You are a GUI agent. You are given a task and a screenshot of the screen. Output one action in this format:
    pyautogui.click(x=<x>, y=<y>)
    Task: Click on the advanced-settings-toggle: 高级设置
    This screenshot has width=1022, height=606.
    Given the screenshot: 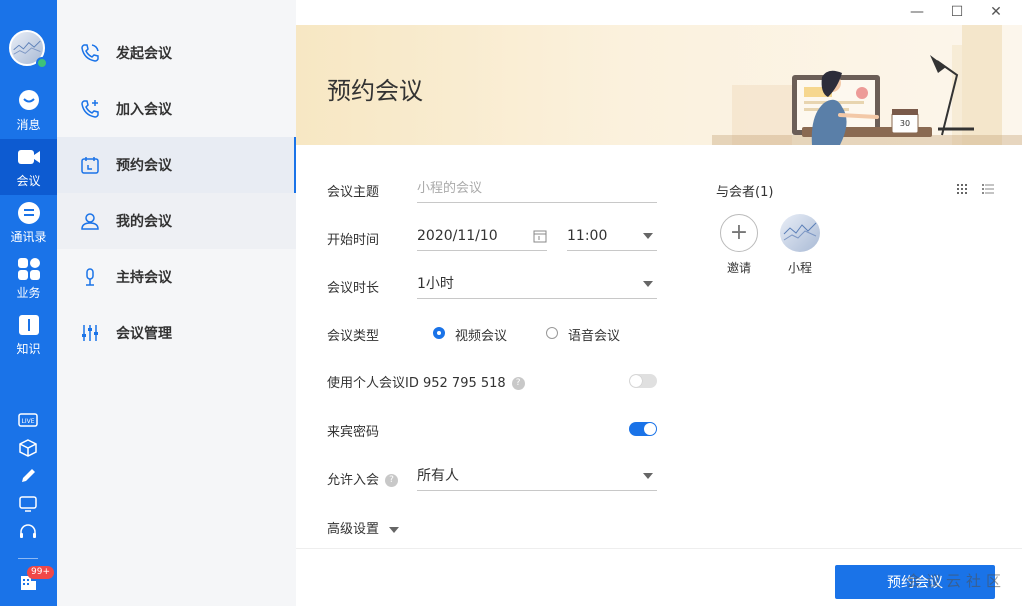 What is the action you would take?
    pyautogui.click(x=363, y=527)
    